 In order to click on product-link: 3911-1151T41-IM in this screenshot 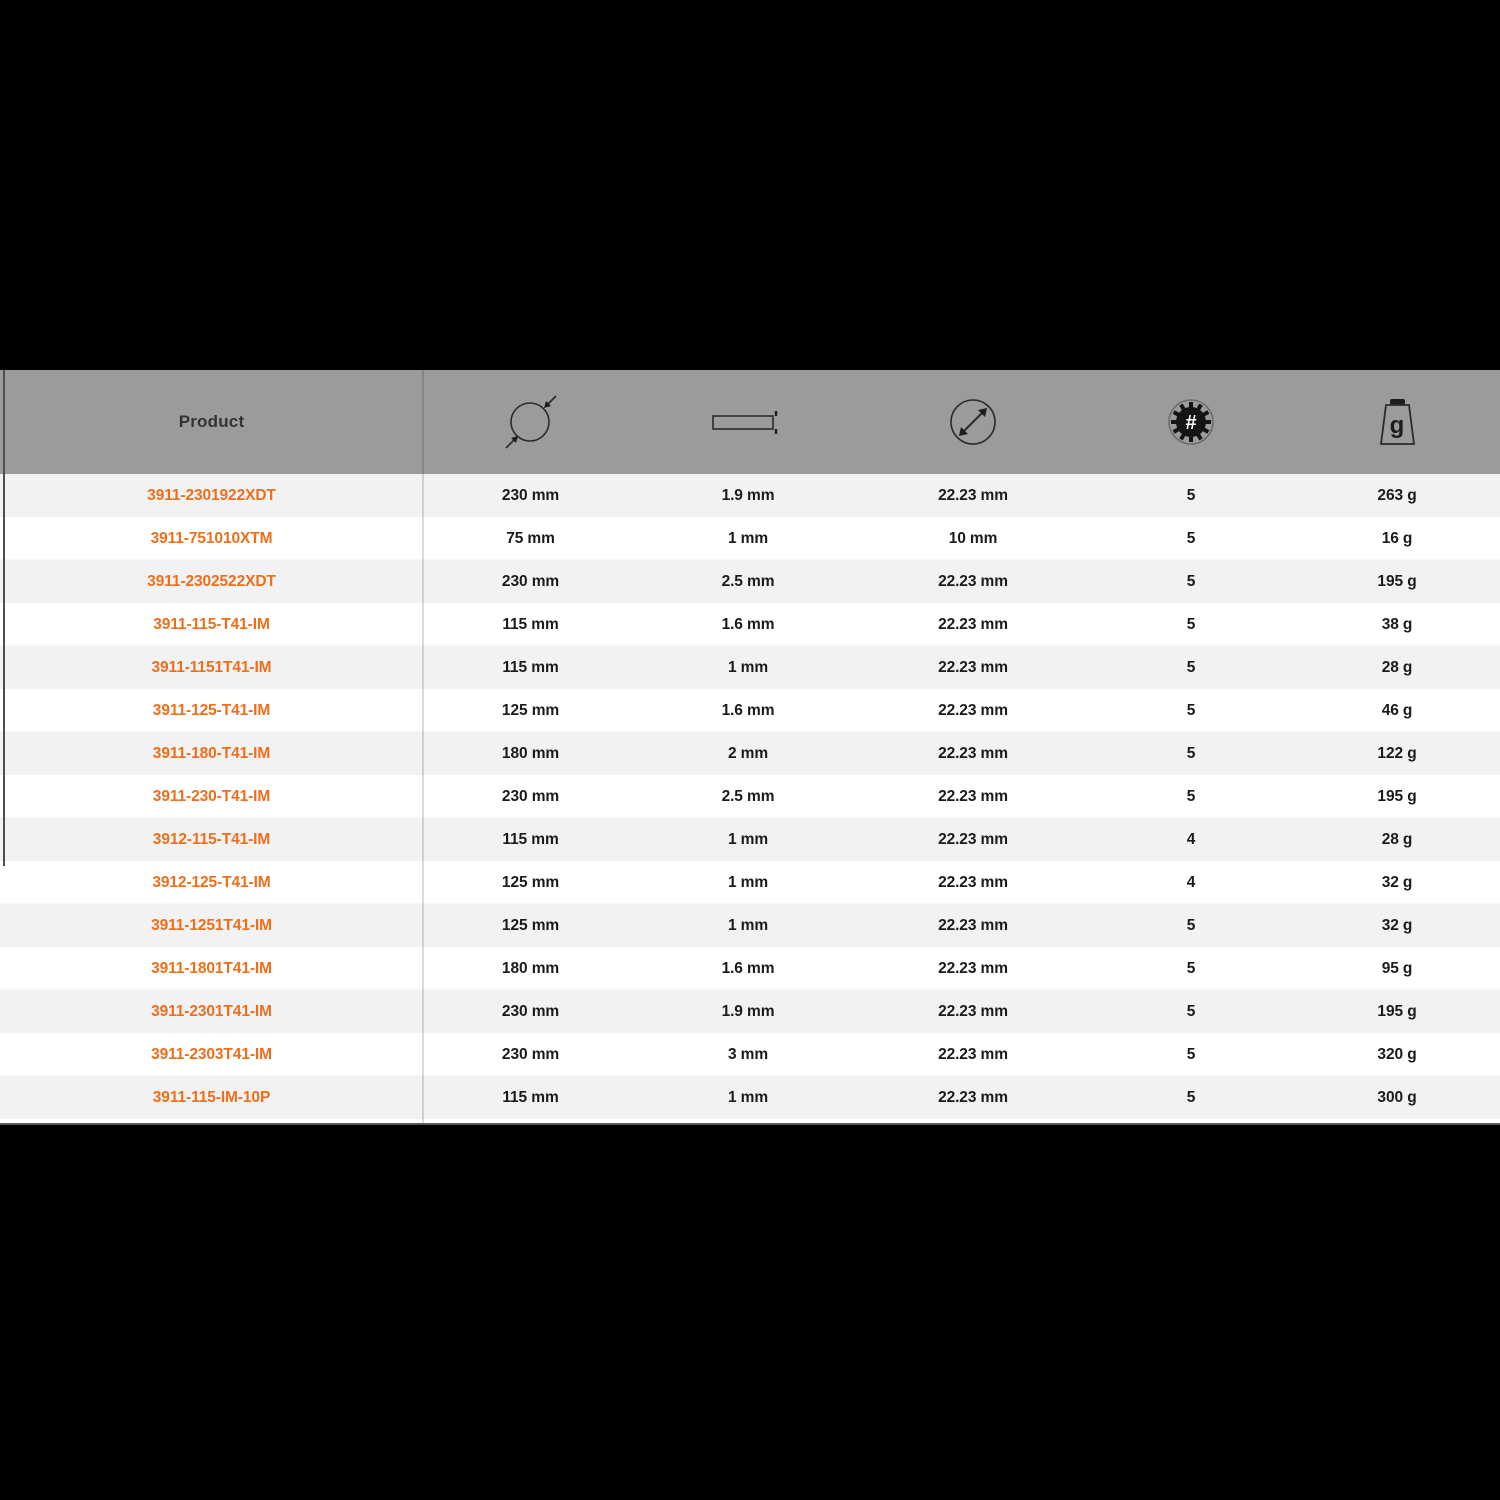, I will do `click(211, 667)`.